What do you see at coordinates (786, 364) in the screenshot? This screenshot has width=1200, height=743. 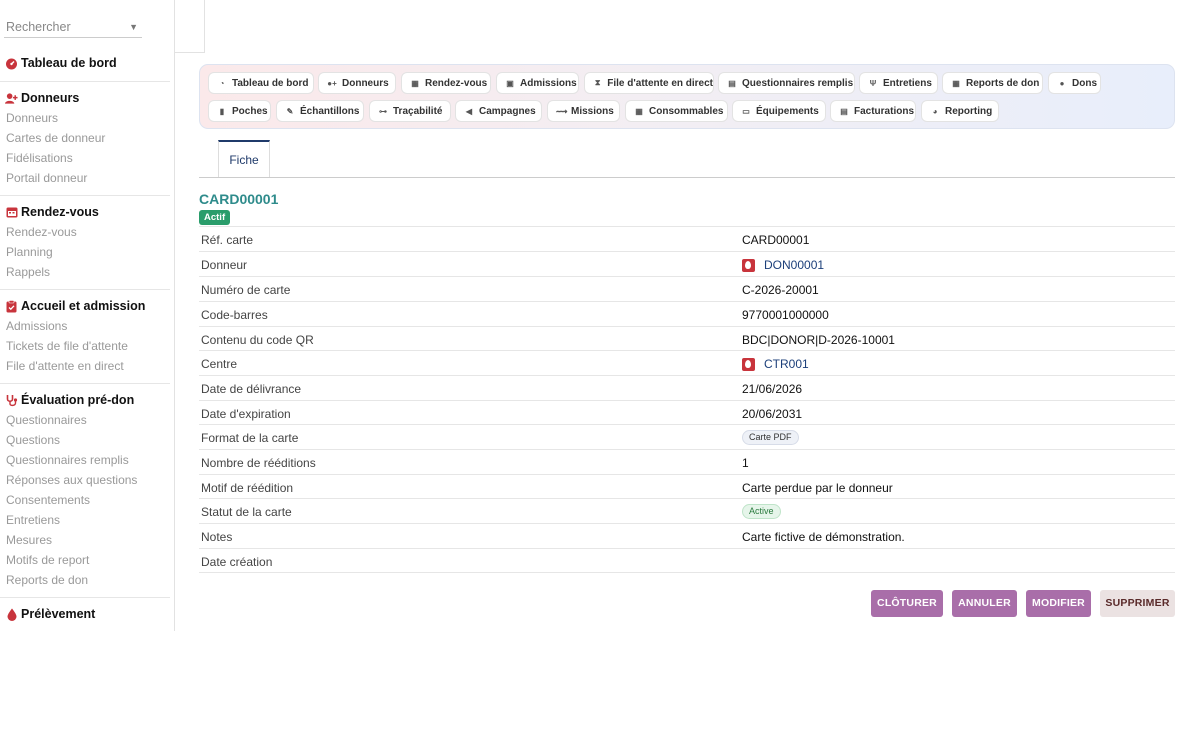 I see `centre-link: CTR001` at bounding box center [786, 364].